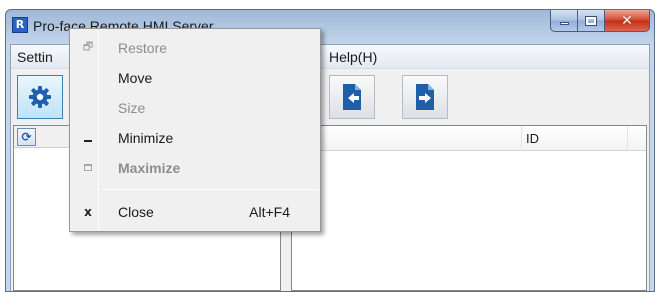 The height and width of the screenshot is (292, 659). I want to click on menu-item-shortcut: Alt+F4, so click(269, 212).